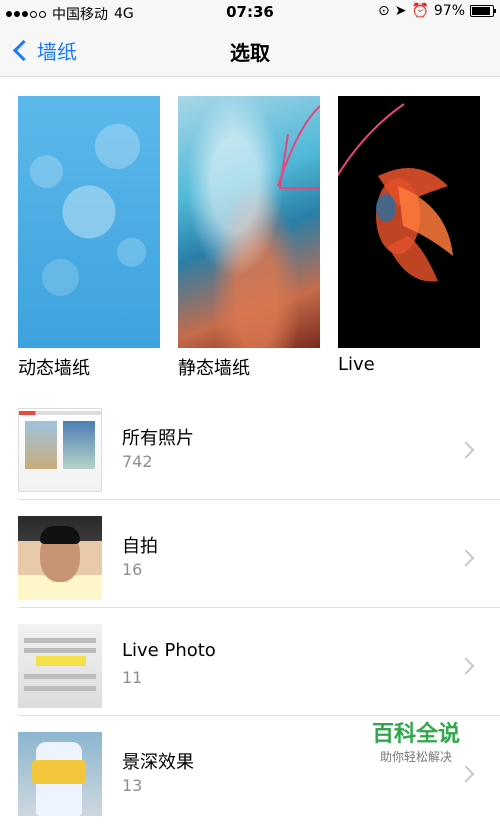 Image resolution: width=500 pixels, height=824 pixels. I want to click on album-row-selfies: 自拍 16, so click(250, 558).